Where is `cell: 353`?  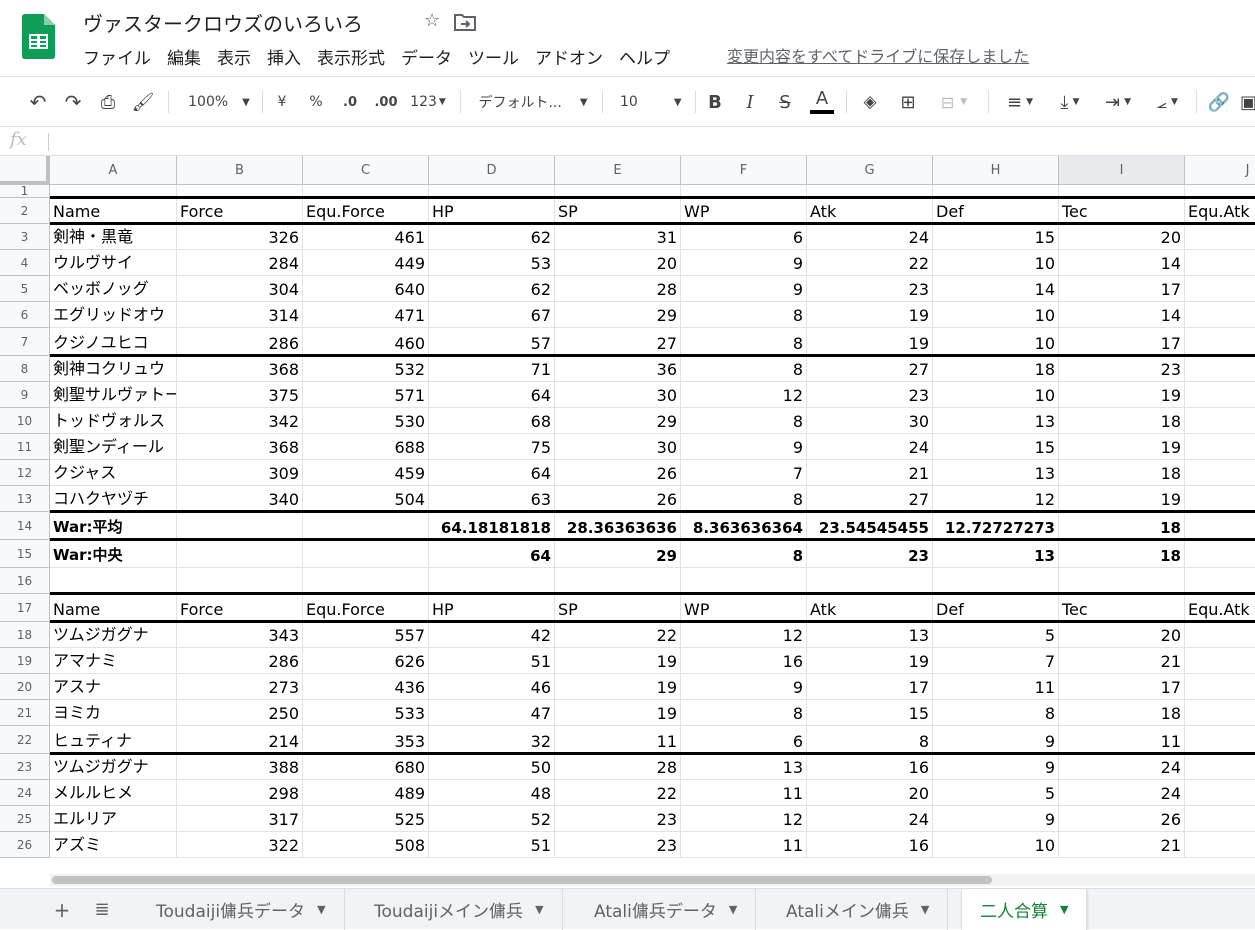 cell: 353 is located at coordinates (366, 740).